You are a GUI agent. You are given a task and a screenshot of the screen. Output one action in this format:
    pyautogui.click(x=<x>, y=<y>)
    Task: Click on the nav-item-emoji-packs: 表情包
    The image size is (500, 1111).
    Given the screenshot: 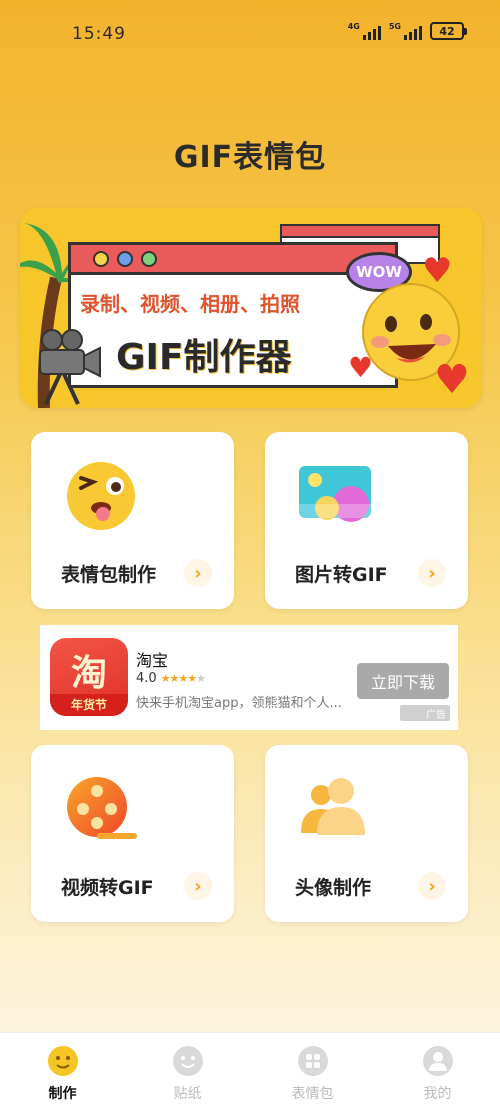 What is the action you would take?
    pyautogui.click(x=312, y=1072)
    